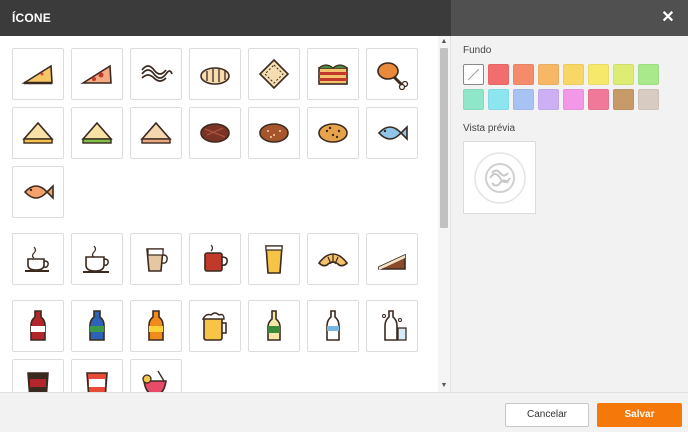 This screenshot has width=688, height=432. I want to click on icon-tile-tea-mug, so click(215, 259).